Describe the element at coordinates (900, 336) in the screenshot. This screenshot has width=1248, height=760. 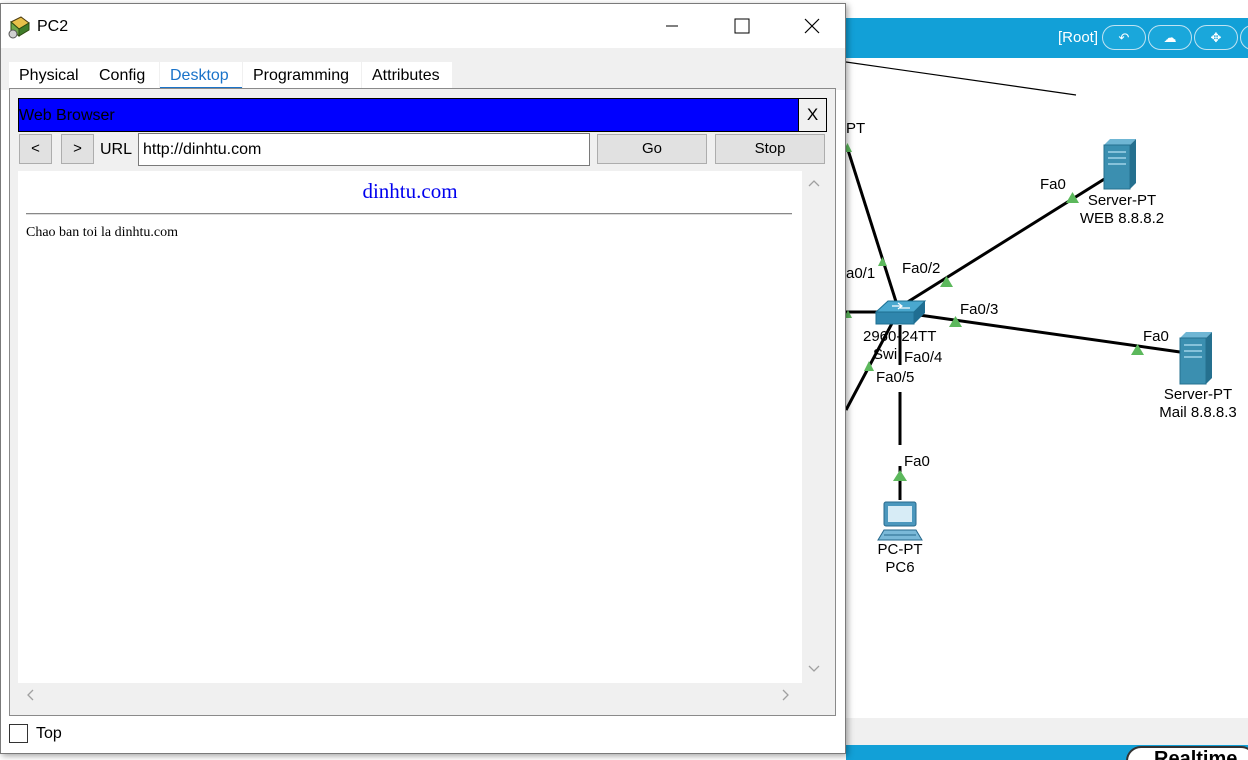
I see `switch-model-label: 2960-24TT` at that location.